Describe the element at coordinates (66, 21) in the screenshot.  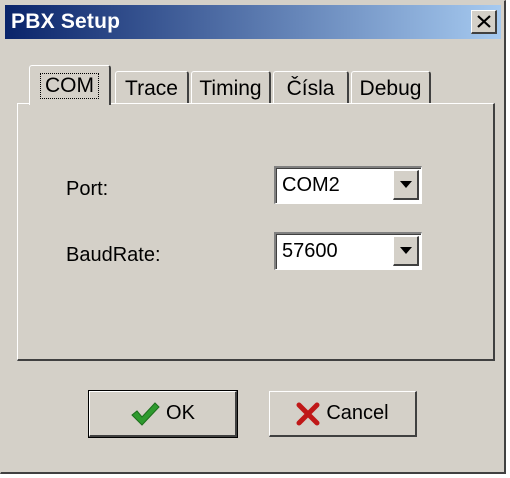
I see `window-title: PBX Setup` at that location.